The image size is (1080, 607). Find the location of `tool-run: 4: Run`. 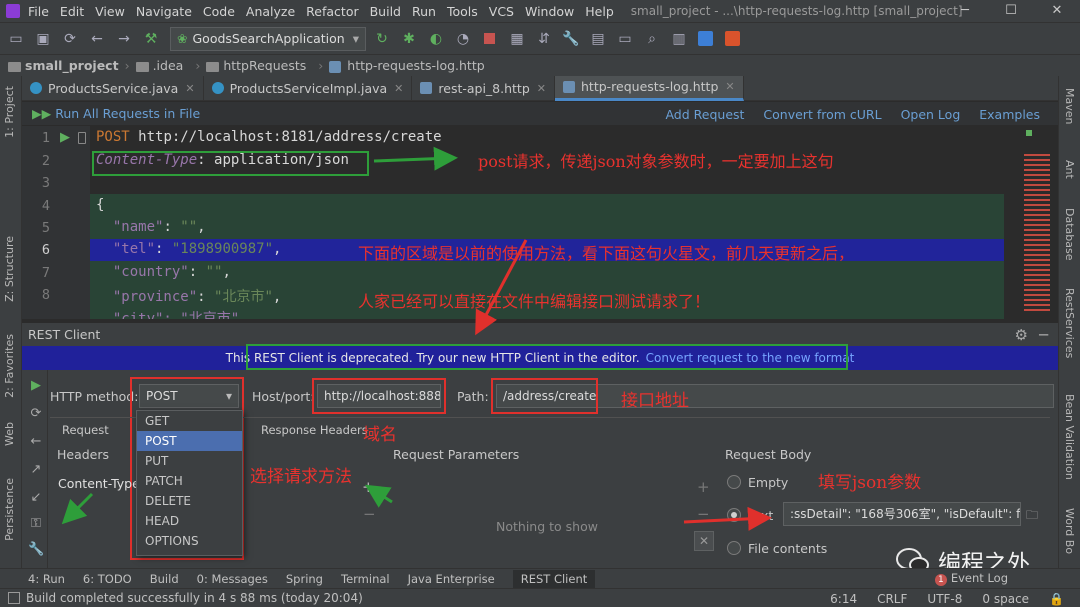

tool-run: 4: Run is located at coordinates (46, 579).